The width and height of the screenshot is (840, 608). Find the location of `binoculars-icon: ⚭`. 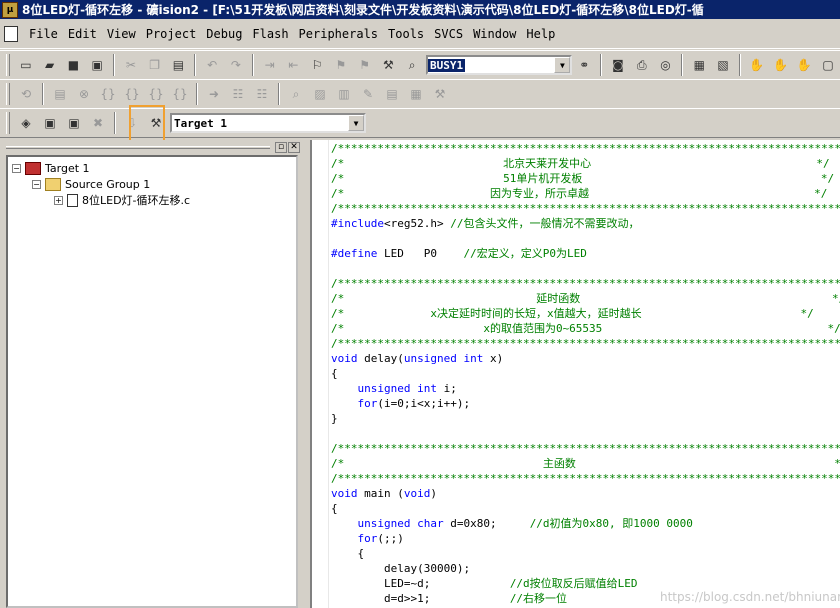

binoculars-icon: ⚭ is located at coordinates (584, 65).